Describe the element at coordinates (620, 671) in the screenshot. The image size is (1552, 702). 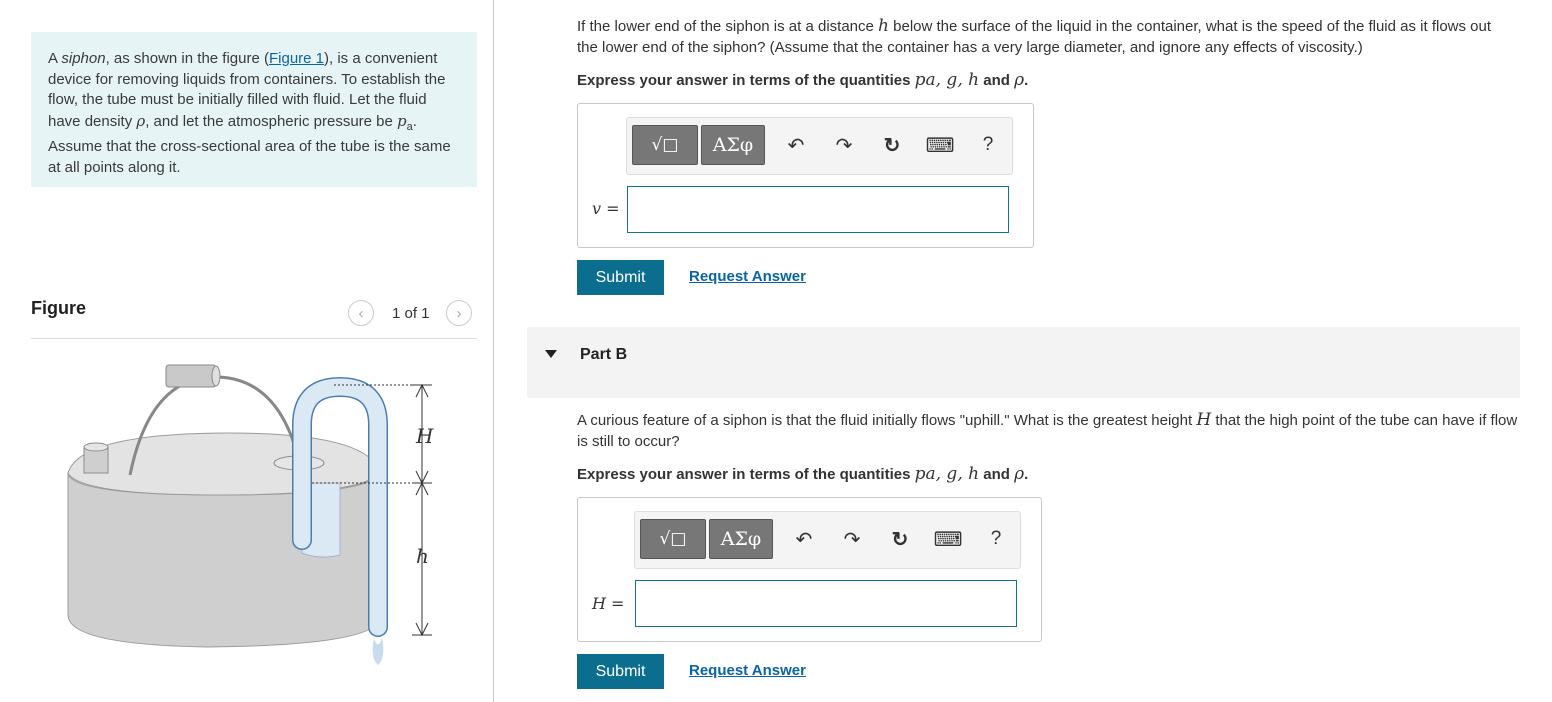
I see `part-b-submit-button: Submit` at that location.